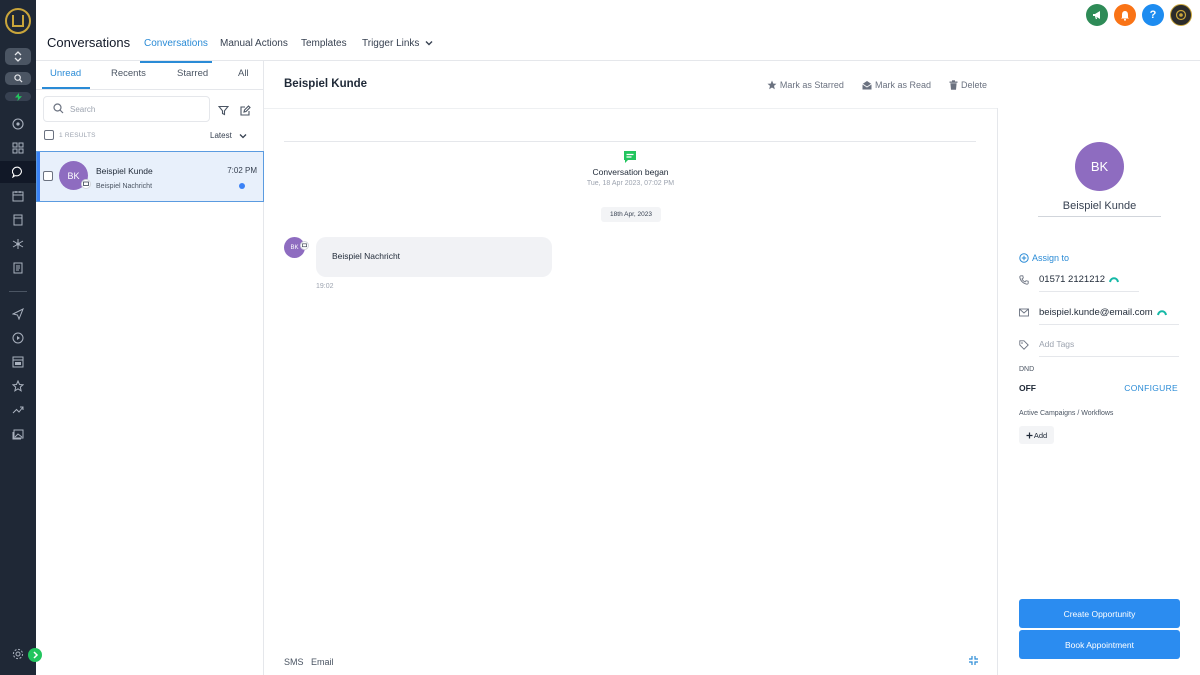 The height and width of the screenshot is (675, 1200). I want to click on chat-bubble-icon, so click(17, 172).